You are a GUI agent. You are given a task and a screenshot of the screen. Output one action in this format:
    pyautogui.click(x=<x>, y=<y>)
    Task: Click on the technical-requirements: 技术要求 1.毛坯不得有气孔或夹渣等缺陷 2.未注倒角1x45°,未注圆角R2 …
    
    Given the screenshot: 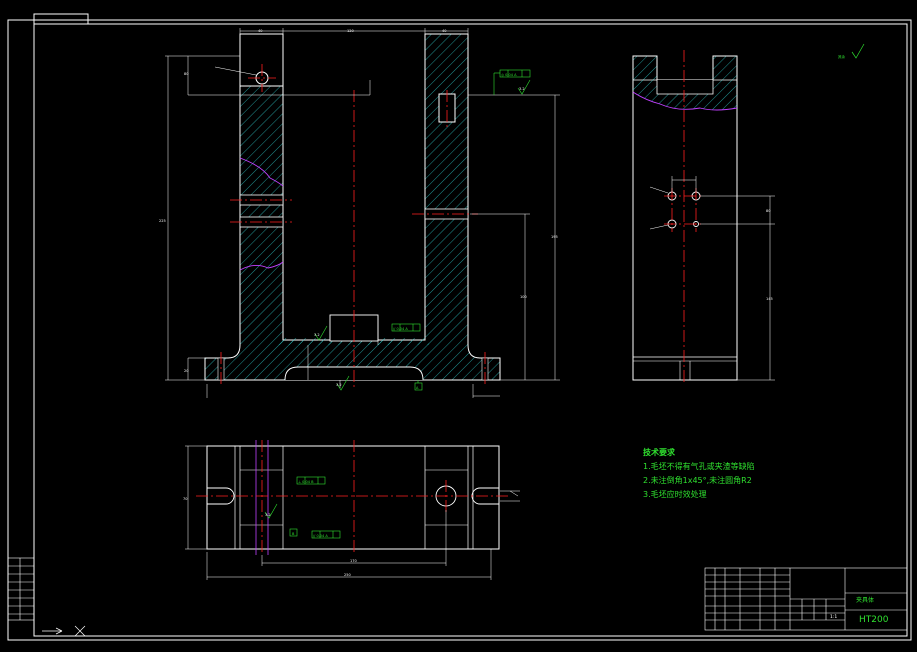 What is the action you would take?
    pyautogui.click(x=699, y=473)
    